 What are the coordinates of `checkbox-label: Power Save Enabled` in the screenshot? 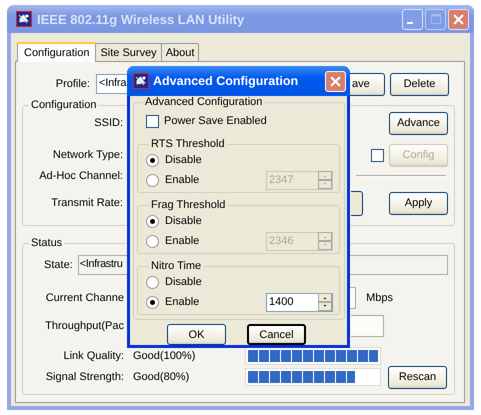 It's located at (215, 121).